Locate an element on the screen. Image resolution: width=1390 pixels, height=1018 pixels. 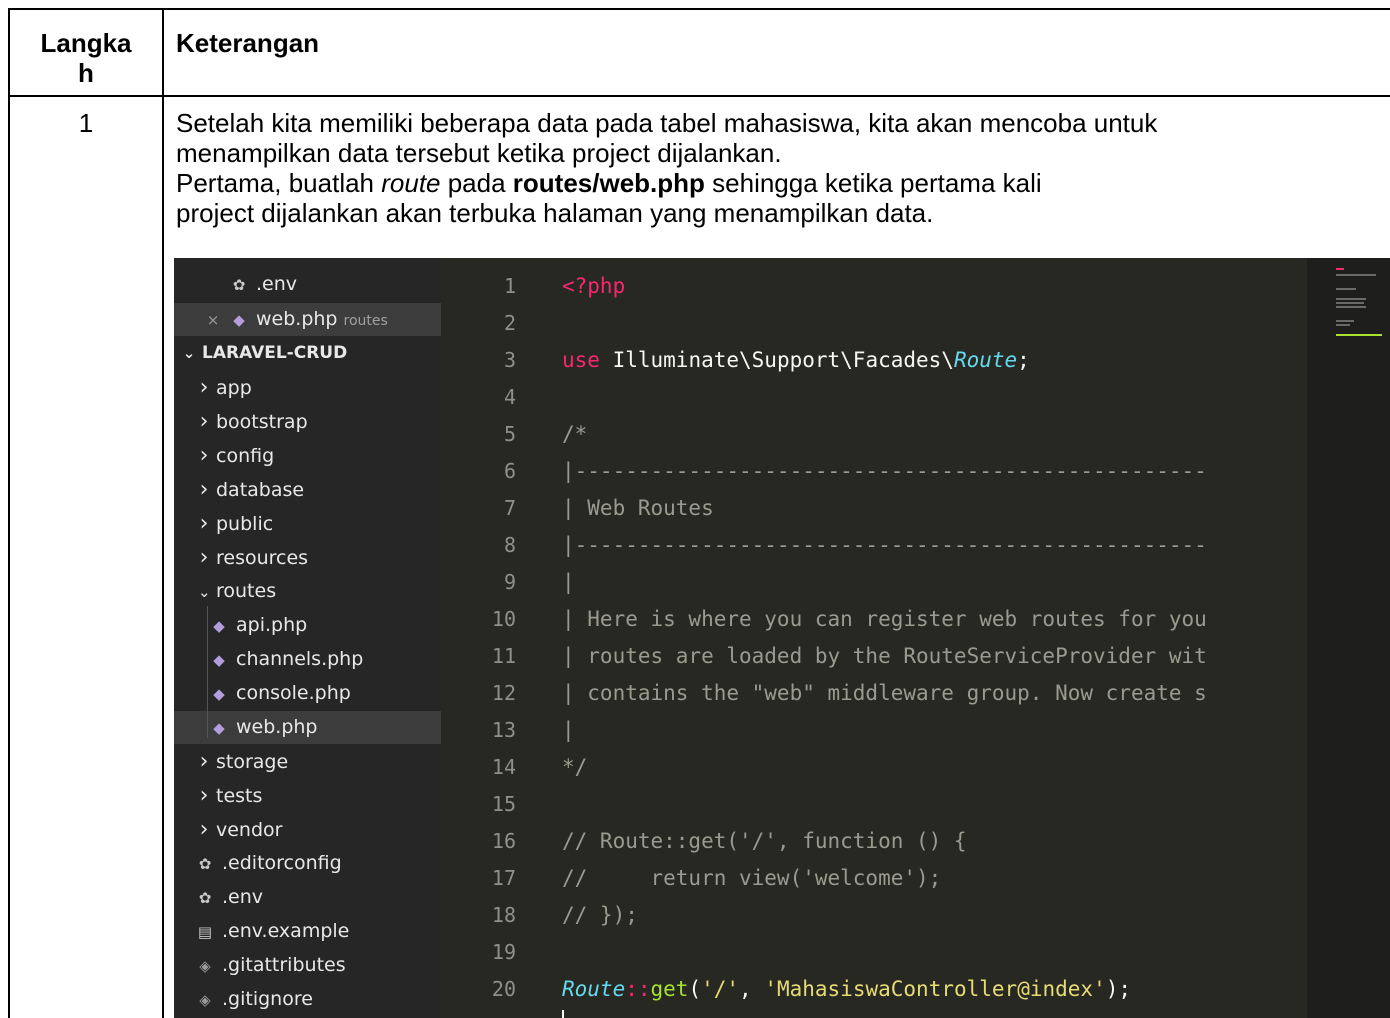
header-step-line1: Langka is located at coordinates (86, 43).